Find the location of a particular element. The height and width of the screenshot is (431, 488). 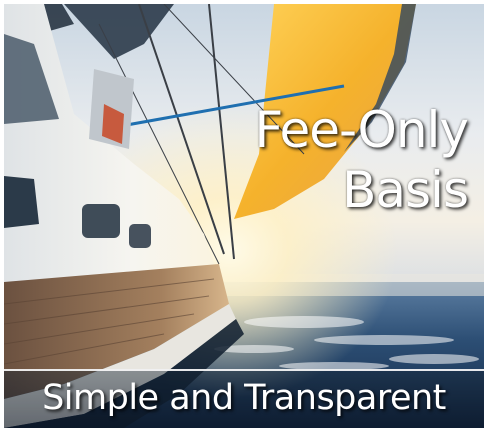

tagline-banner: Simple and Transparent is located at coordinates (244, 398).